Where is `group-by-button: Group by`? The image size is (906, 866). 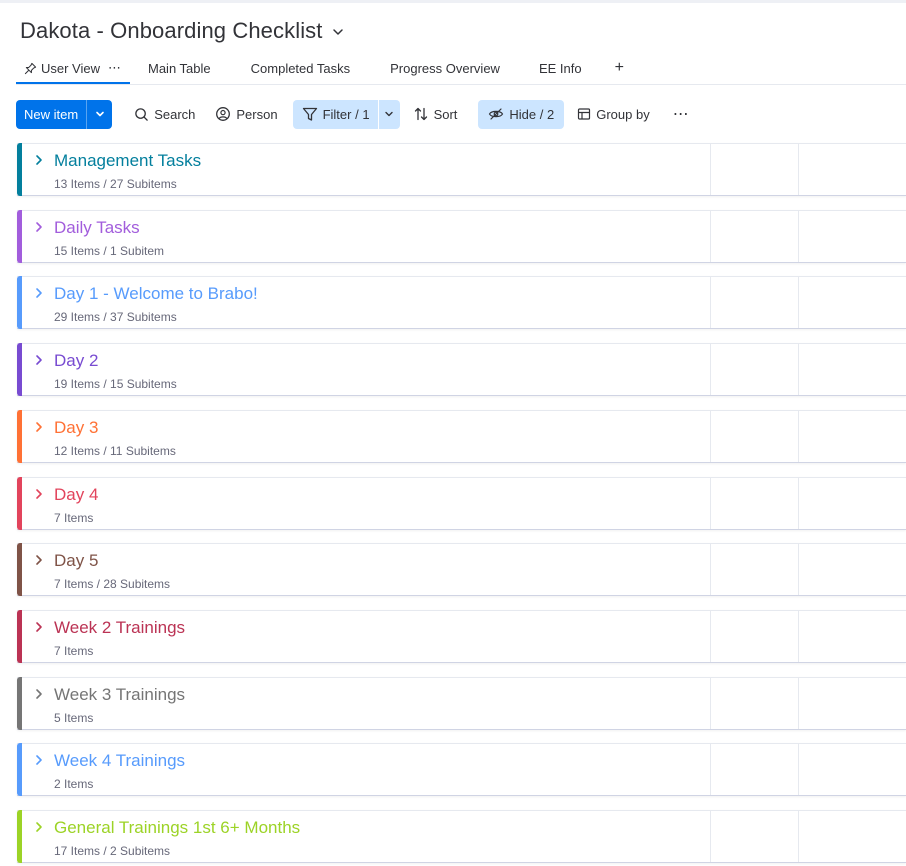 group-by-button: Group by is located at coordinates (613, 114).